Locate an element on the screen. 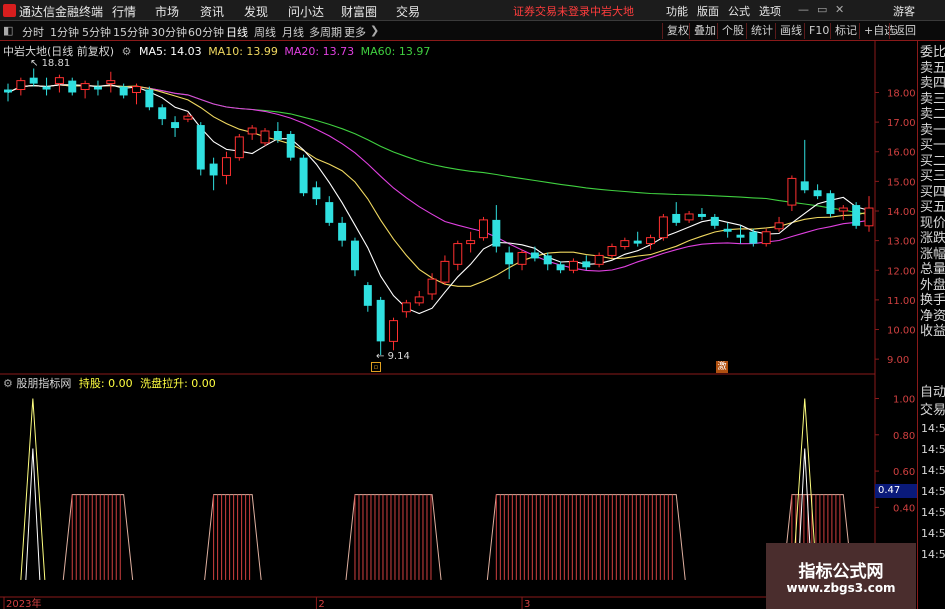  chevron-right-icon: ❯ is located at coordinates (374, 30).